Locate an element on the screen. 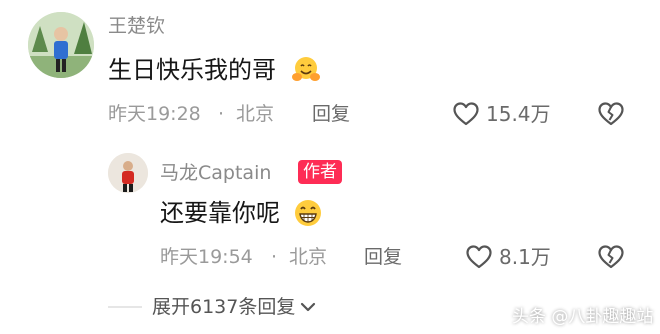 The height and width of the screenshot is (334, 660). replier-avatar-image is located at coordinates (128, 173).